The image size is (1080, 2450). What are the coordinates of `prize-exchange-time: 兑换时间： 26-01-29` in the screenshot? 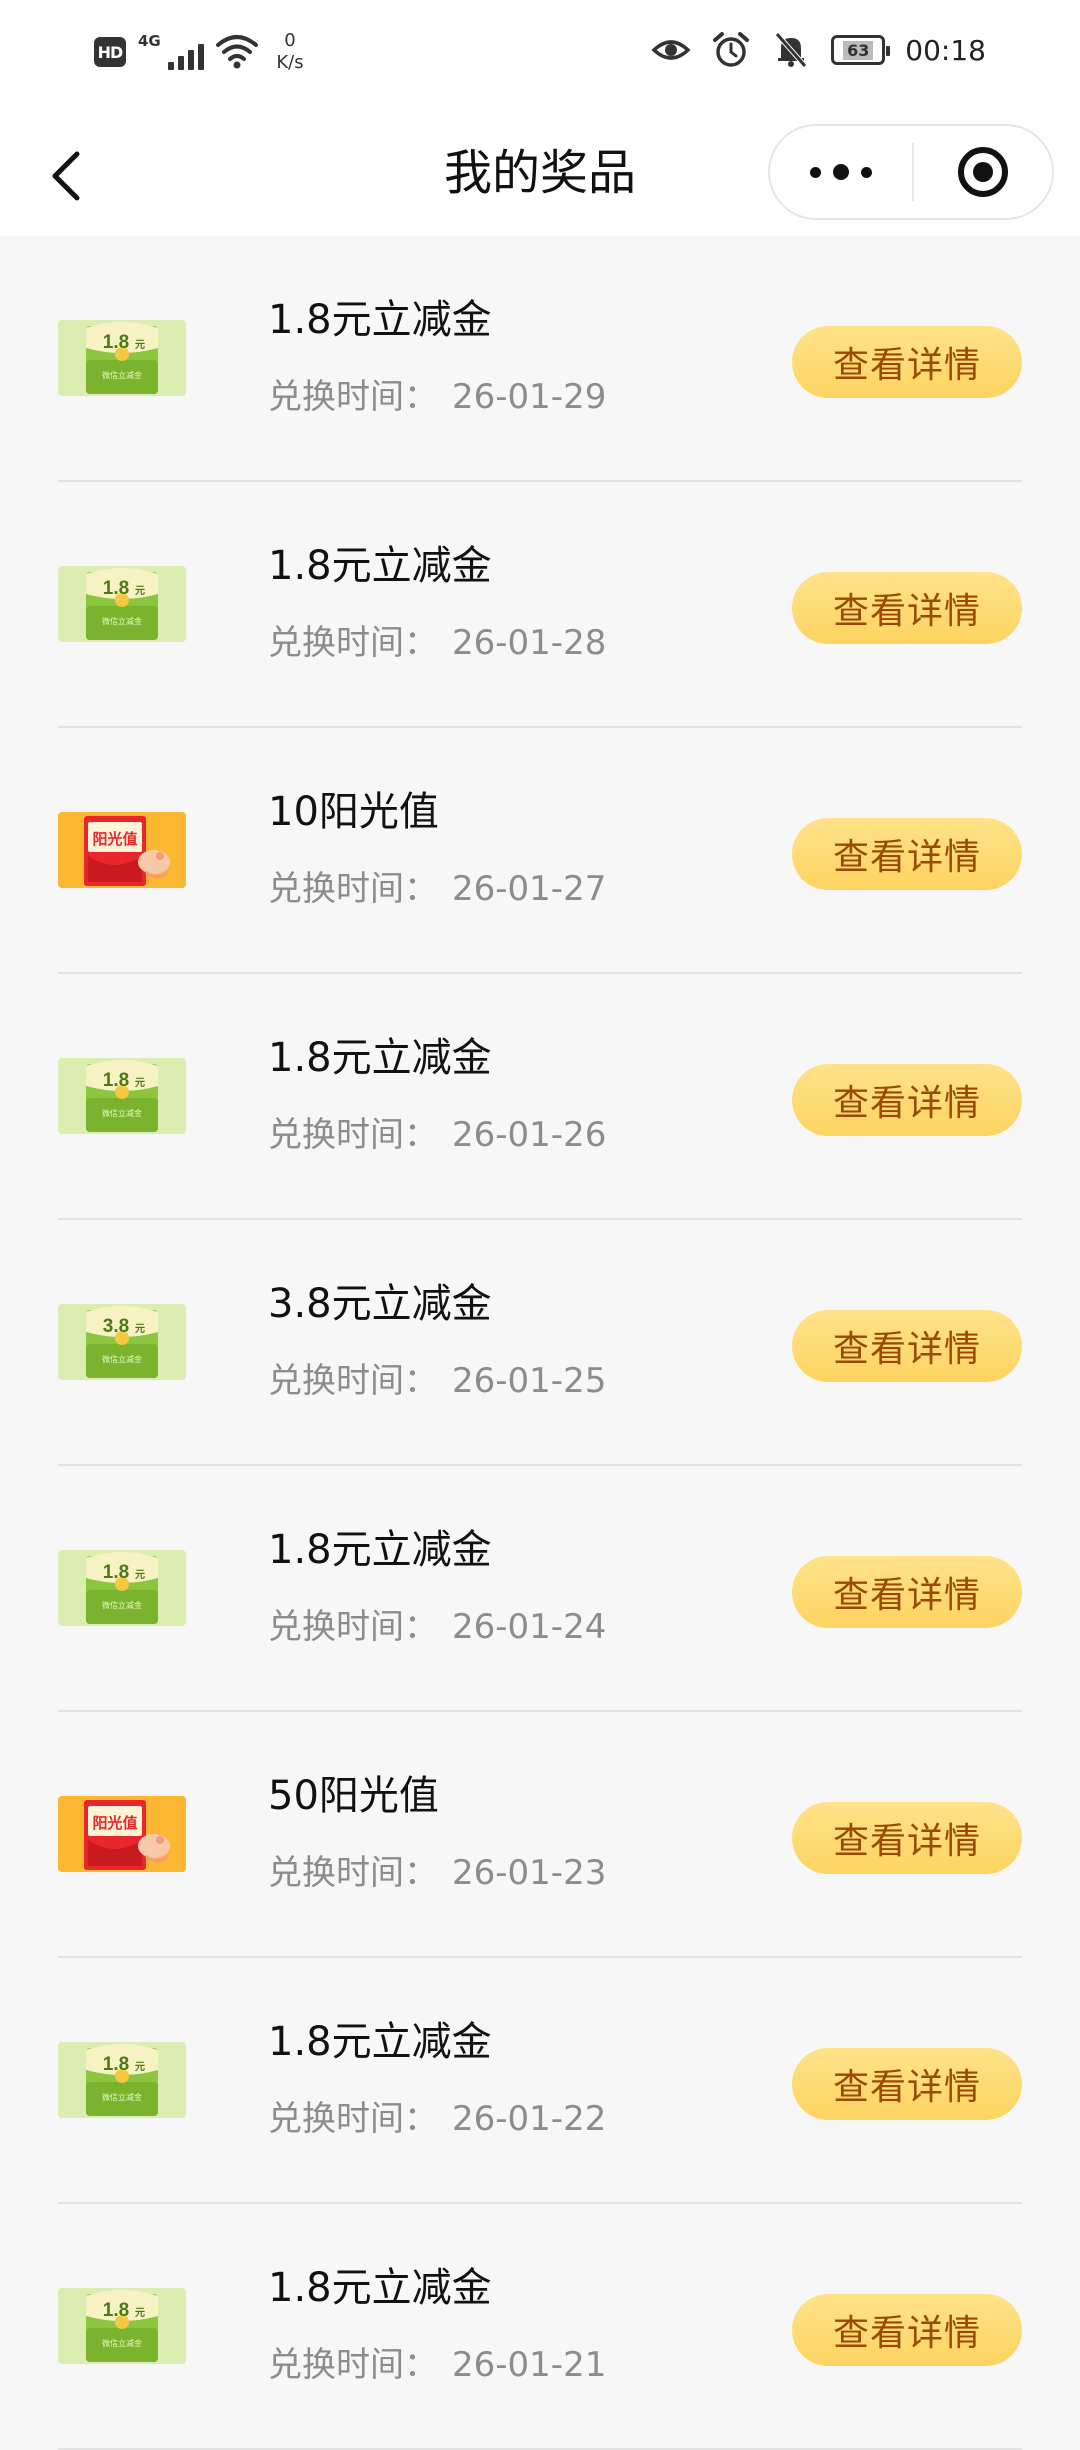 It's located at (437, 397).